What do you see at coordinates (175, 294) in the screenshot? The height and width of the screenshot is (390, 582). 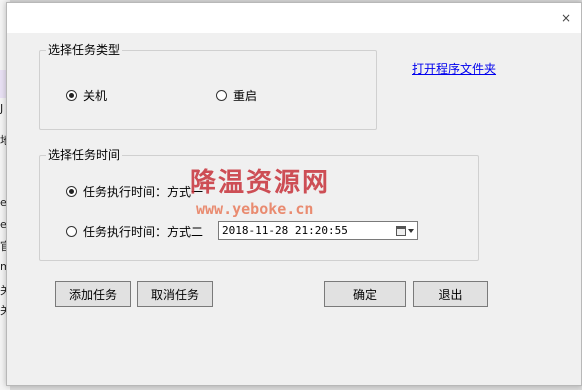 I see `cancel-task-button: 取消任务` at bounding box center [175, 294].